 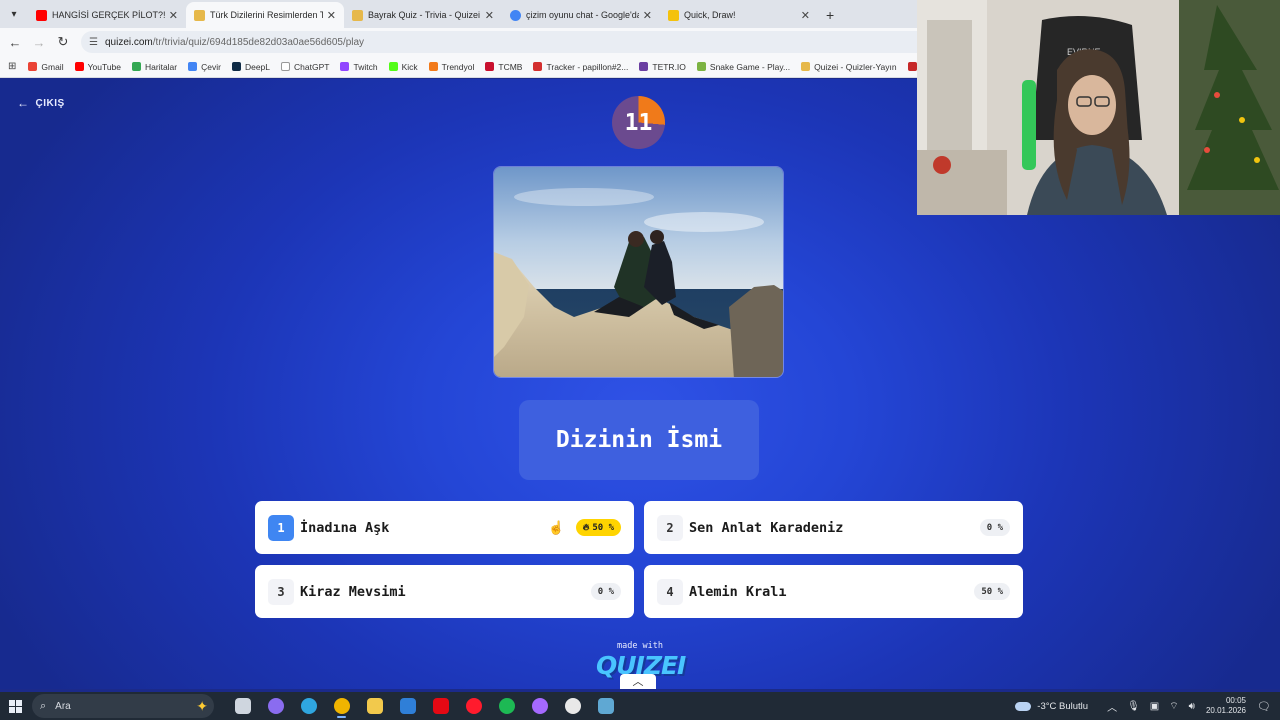 I want to click on browser-tab-3: Bayrak Quiz - Trivia - Quizei ✕, so click(x=423, y=15).